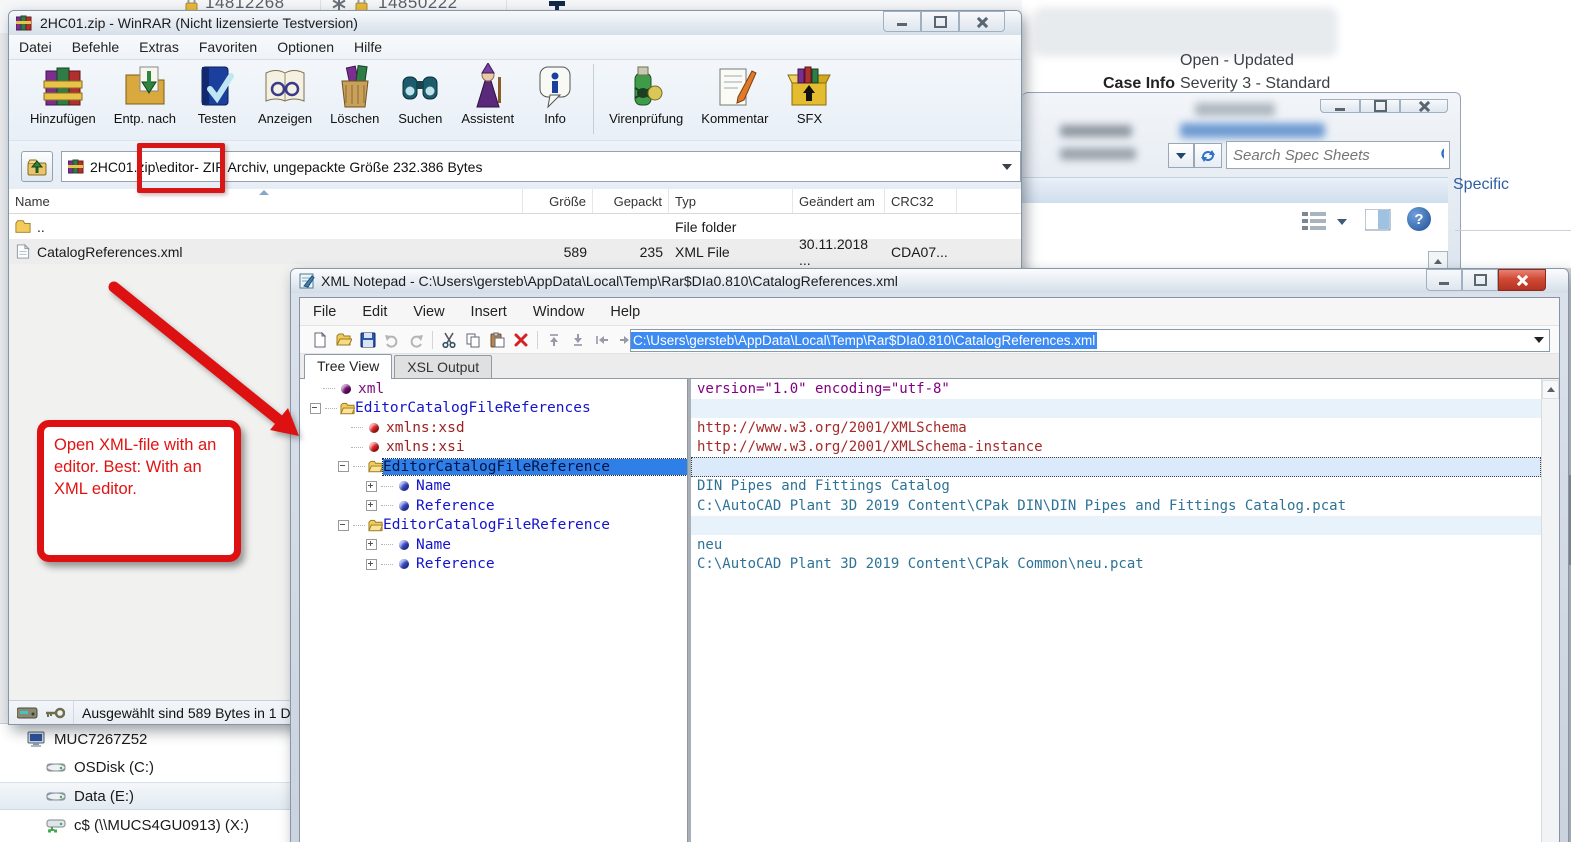 This screenshot has width=1571, height=842. I want to click on drive-item-osdisk-c-: OSDisk (C:), so click(146, 767).